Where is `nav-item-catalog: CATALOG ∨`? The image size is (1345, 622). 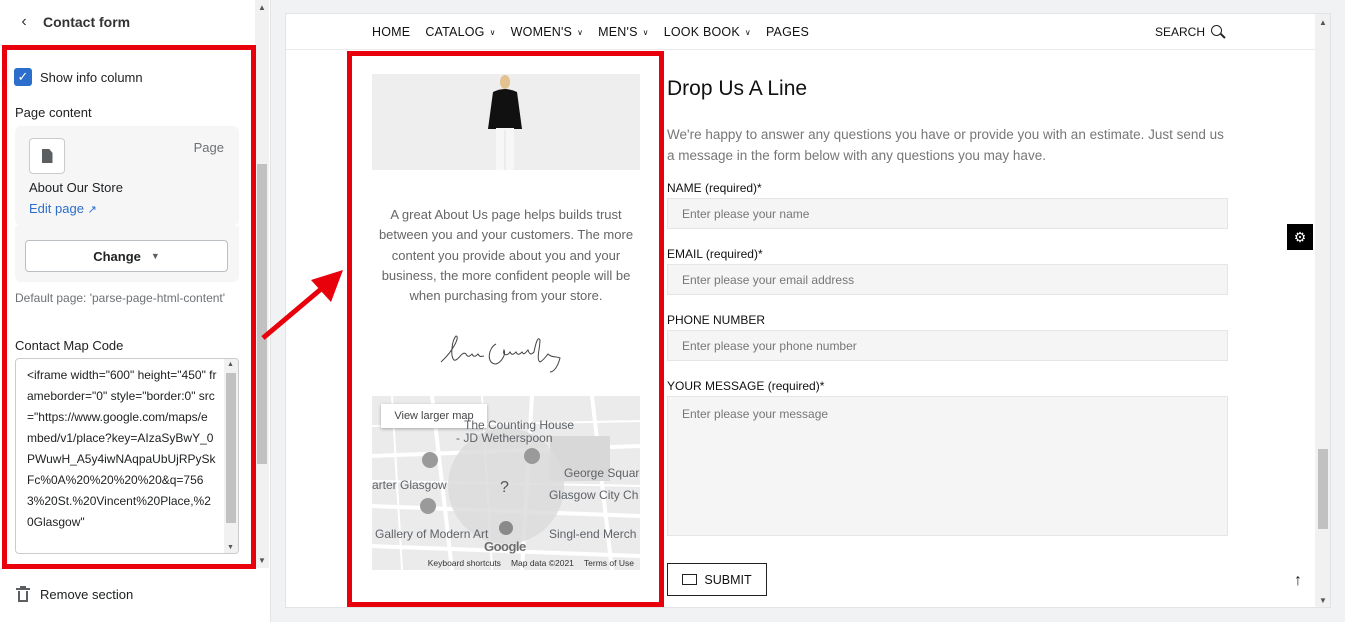 nav-item-catalog: CATALOG ∨ is located at coordinates (460, 32).